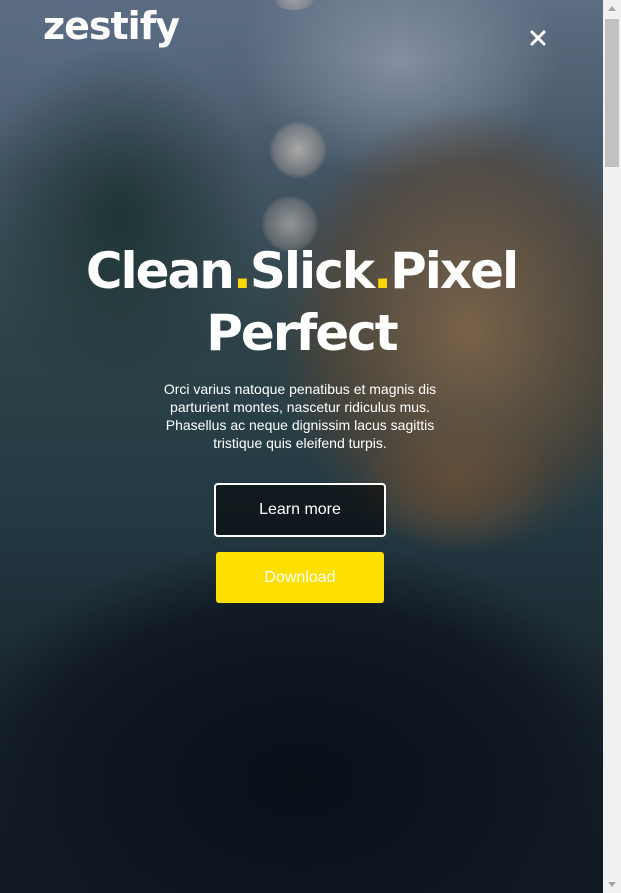 The width and height of the screenshot is (621, 893). Describe the element at coordinates (454, 271) in the screenshot. I see `headline-word-pixel: Pixel` at that location.